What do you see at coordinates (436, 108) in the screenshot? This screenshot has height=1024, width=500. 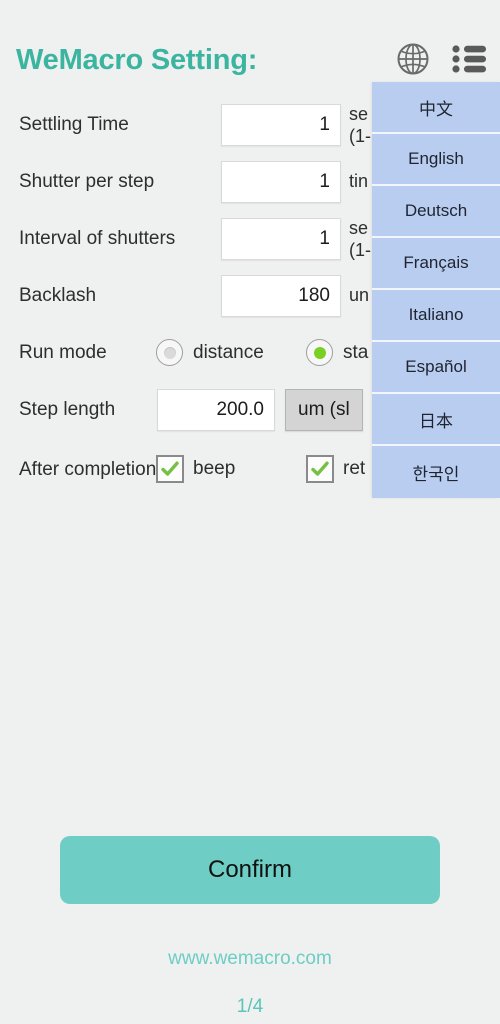 I see `language-option-chinese: 中文` at bounding box center [436, 108].